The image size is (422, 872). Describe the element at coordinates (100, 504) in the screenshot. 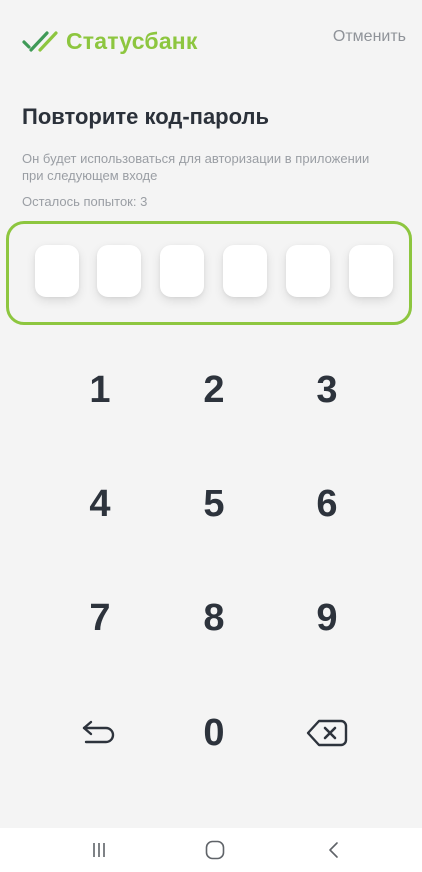

I see `key-4: 4` at that location.